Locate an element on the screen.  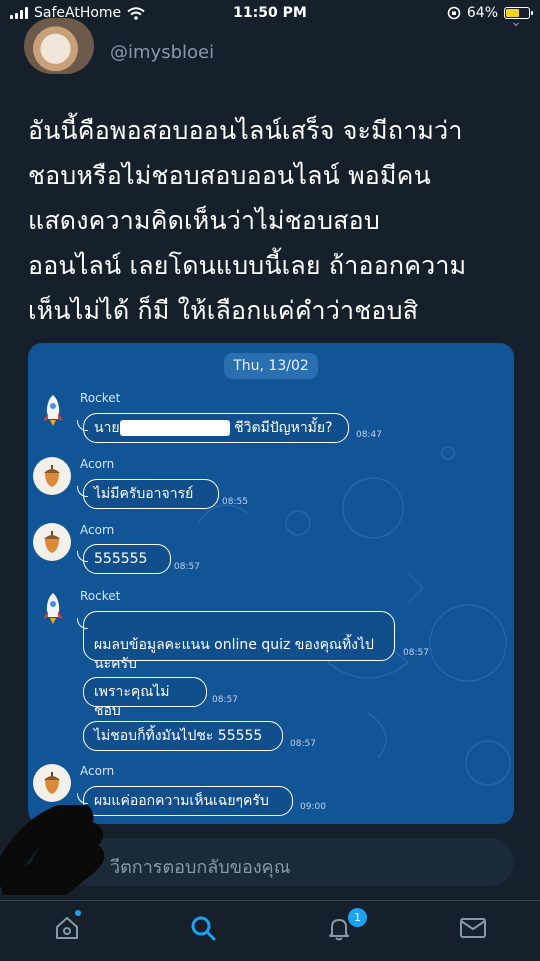
tab-messages is located at coordinates (473, 928).